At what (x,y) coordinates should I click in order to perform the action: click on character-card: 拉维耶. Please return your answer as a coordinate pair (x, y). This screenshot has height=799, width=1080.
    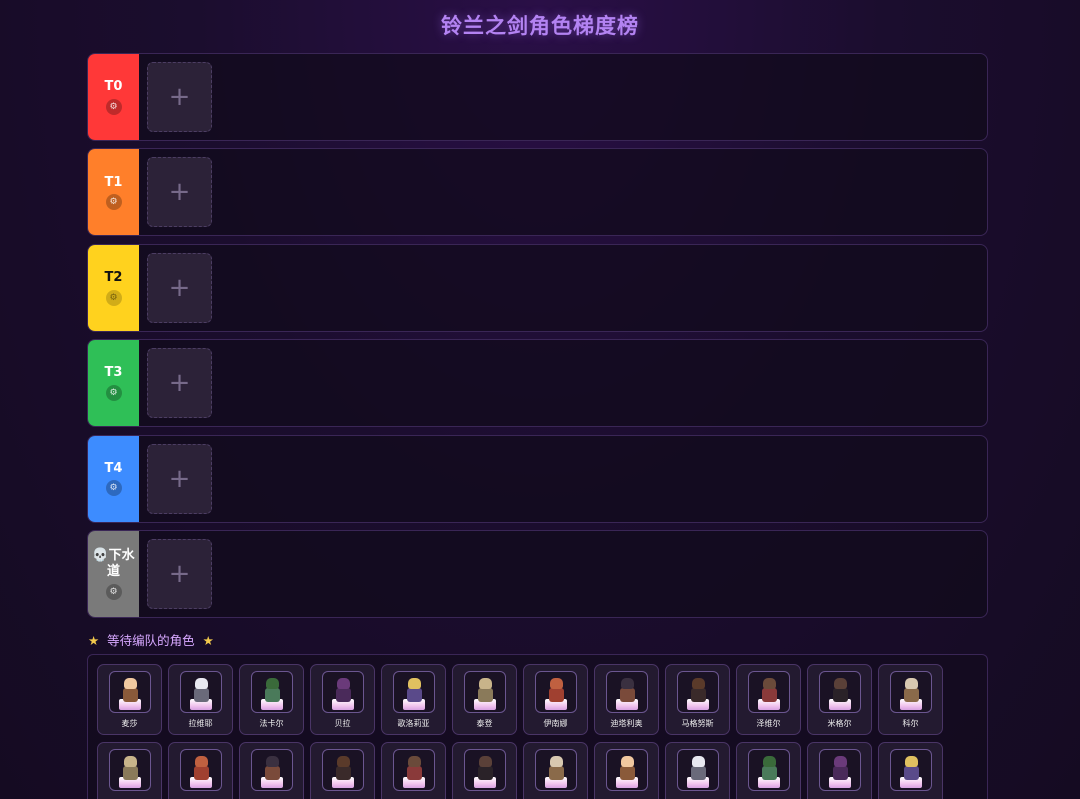
    Looking at the image, I should click on (200, 699).